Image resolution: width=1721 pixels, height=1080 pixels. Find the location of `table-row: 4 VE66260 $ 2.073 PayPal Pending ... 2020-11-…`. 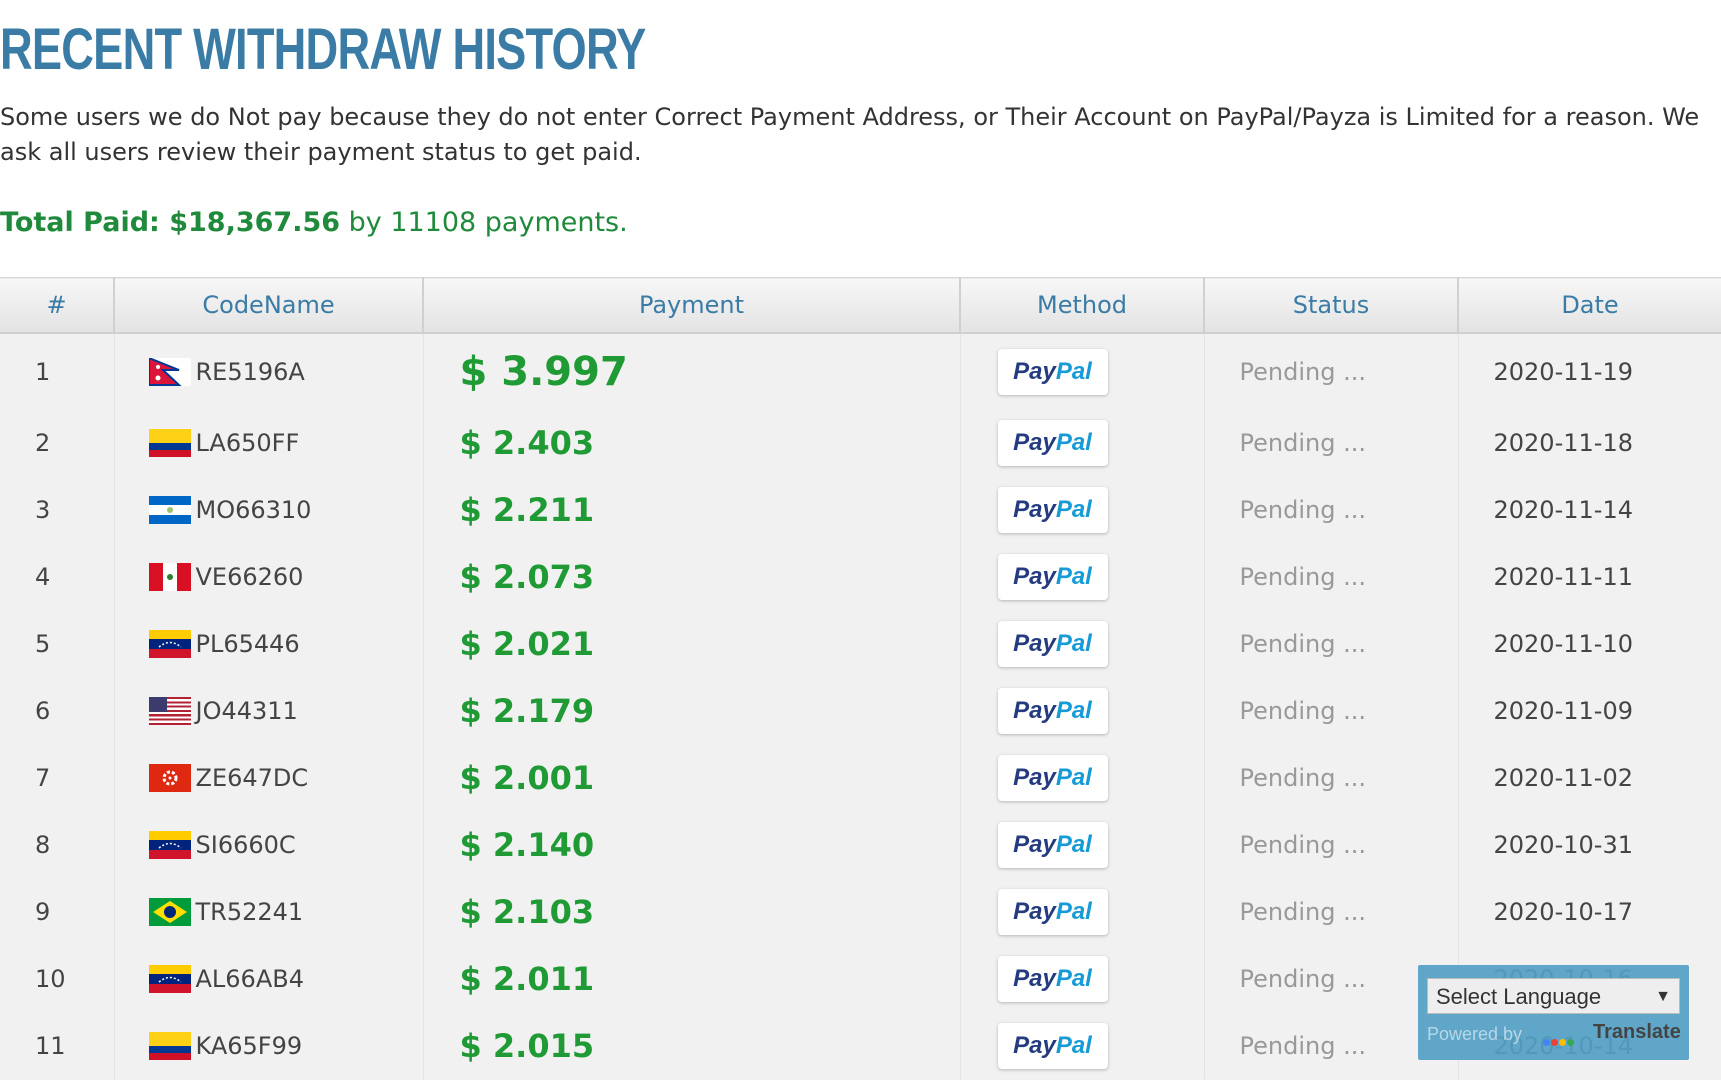

table-row: 4 VE66260 $ 2.073 PayPal Pending ... 2020-11-… is located at coordinates (860, 576).